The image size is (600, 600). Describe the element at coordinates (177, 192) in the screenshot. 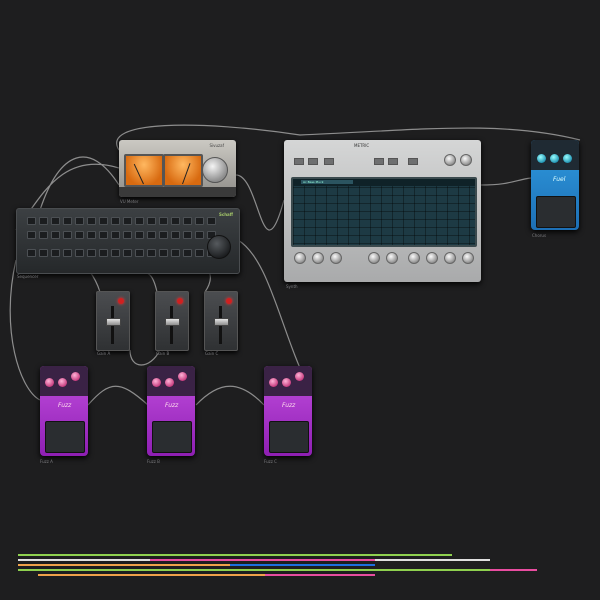

I see `vu-meter-base` at that location.